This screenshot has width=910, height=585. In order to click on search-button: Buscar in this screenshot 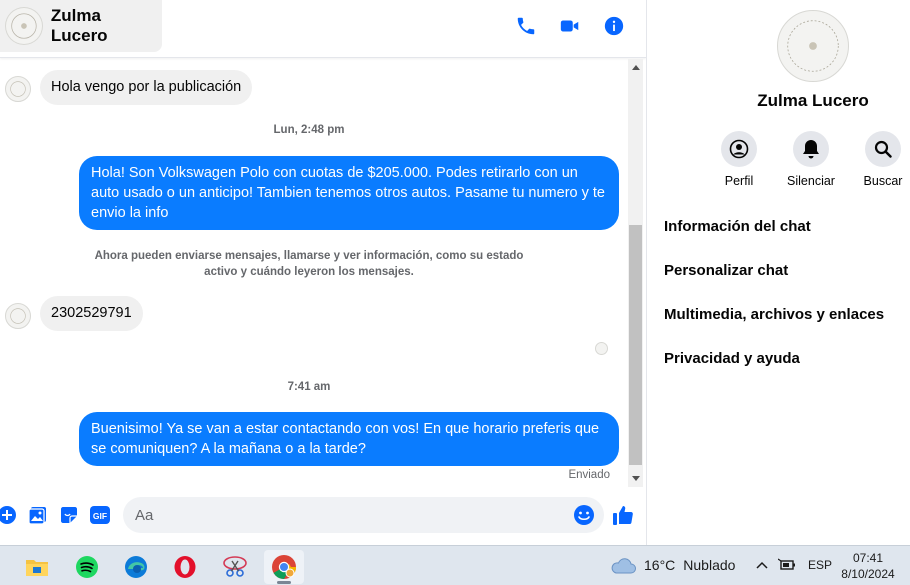, I will do `click(881, 159)`.